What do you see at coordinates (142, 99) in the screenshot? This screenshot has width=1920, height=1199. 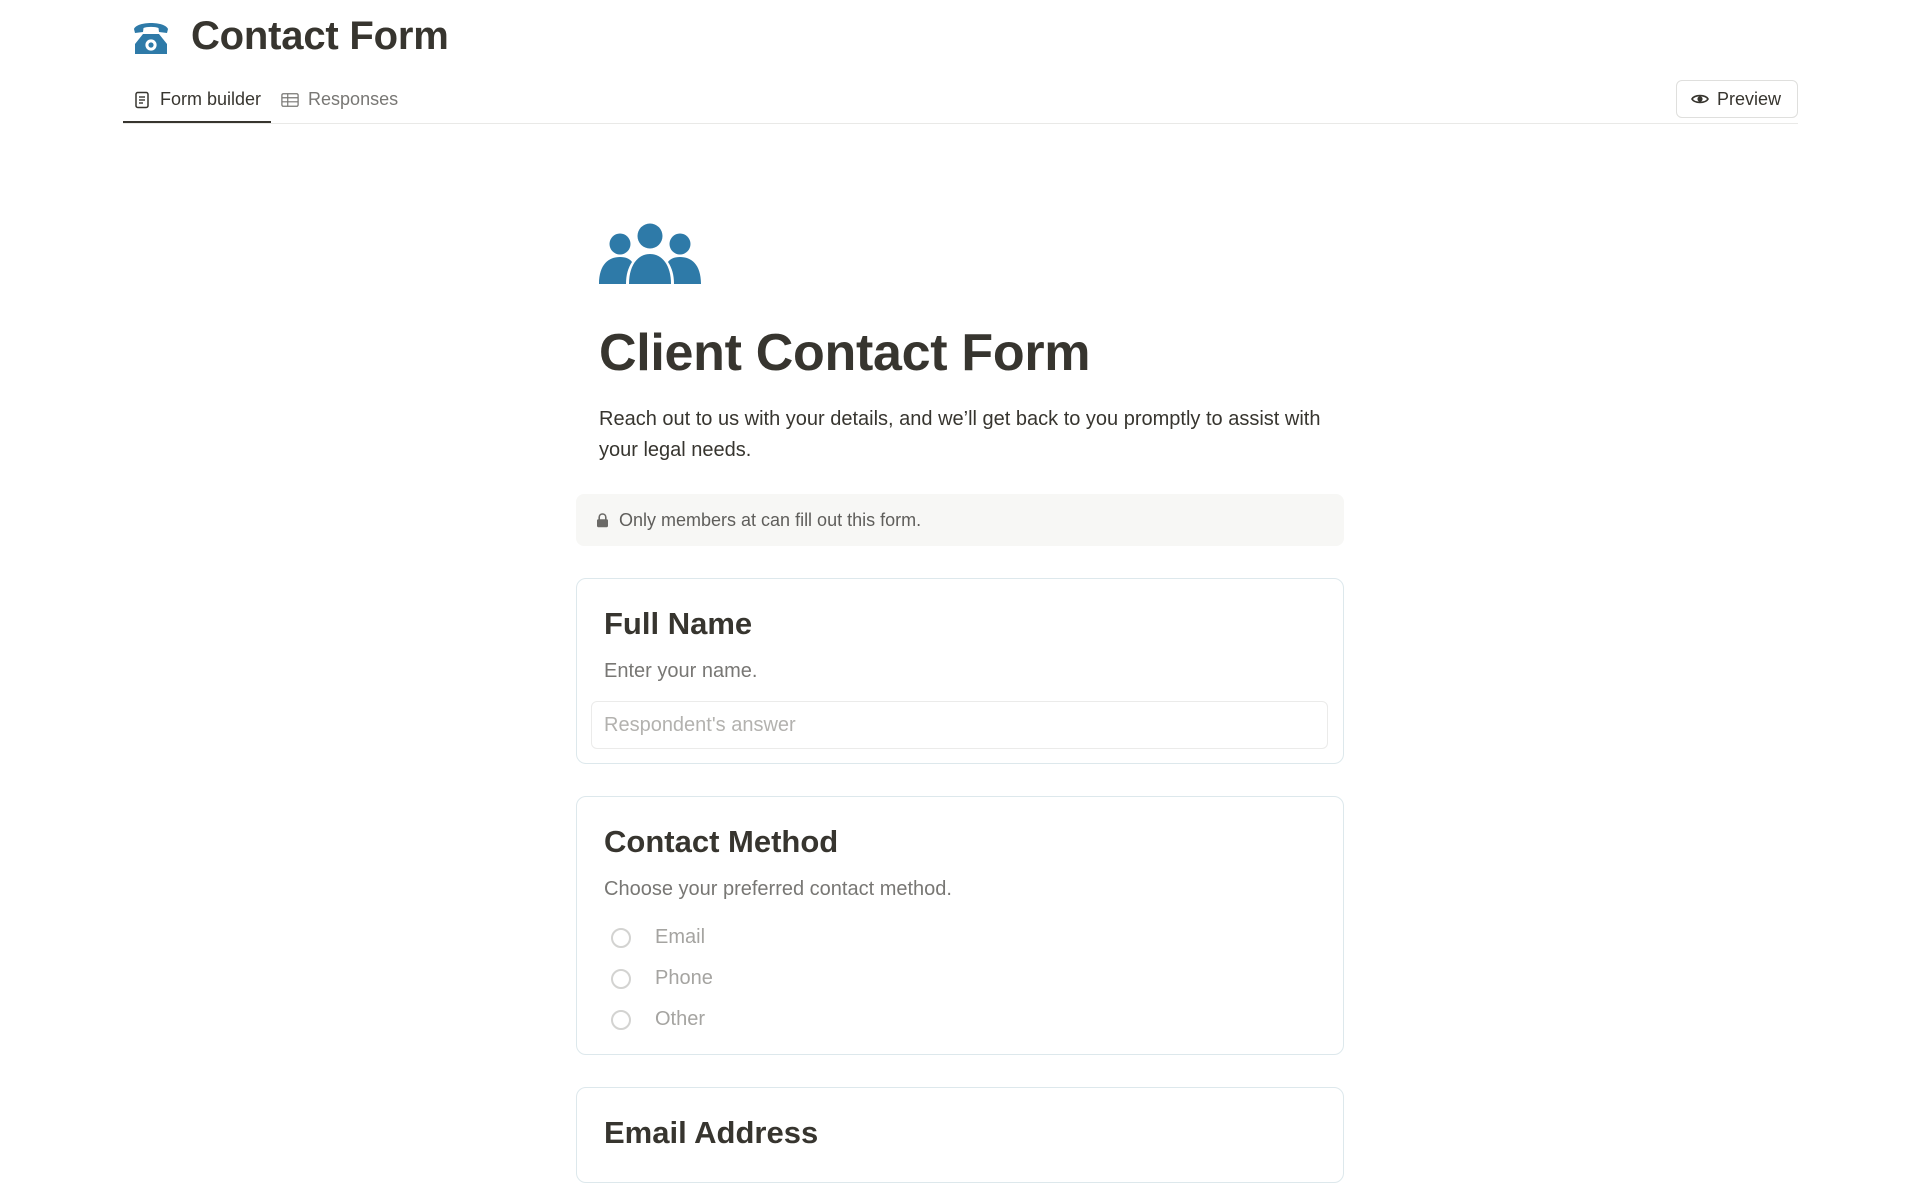 I see `form-document-icon` at bounding box center [142, 99].